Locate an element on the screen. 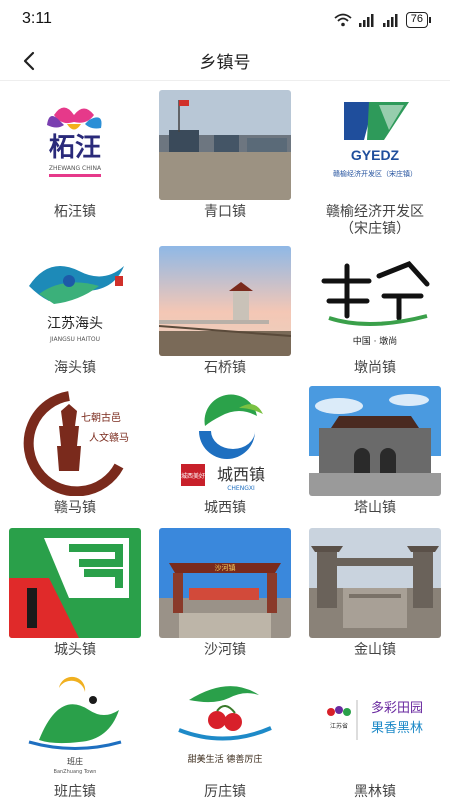 The image size is (450, 800). logo-text: CHENGXI is located at coordinates (241, 488).